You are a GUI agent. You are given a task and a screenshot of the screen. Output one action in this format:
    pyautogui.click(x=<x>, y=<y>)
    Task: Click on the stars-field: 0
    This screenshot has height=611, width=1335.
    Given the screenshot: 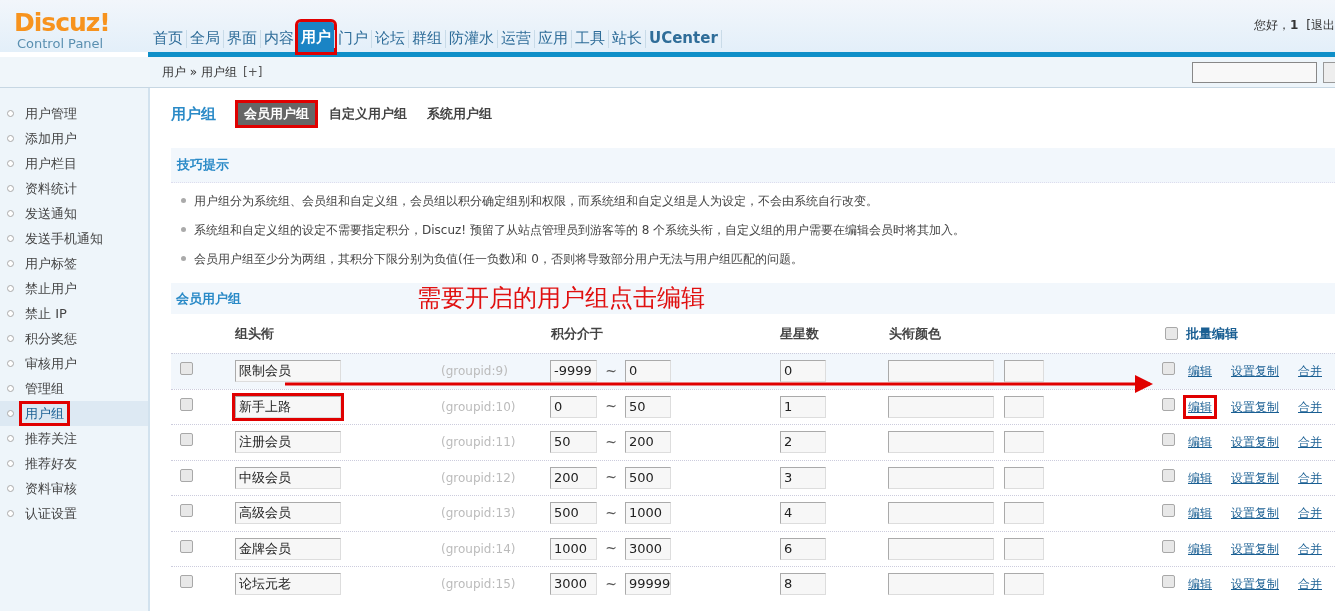 What is the action you would take?
    pyautogui.click(x=803, y=371)
    